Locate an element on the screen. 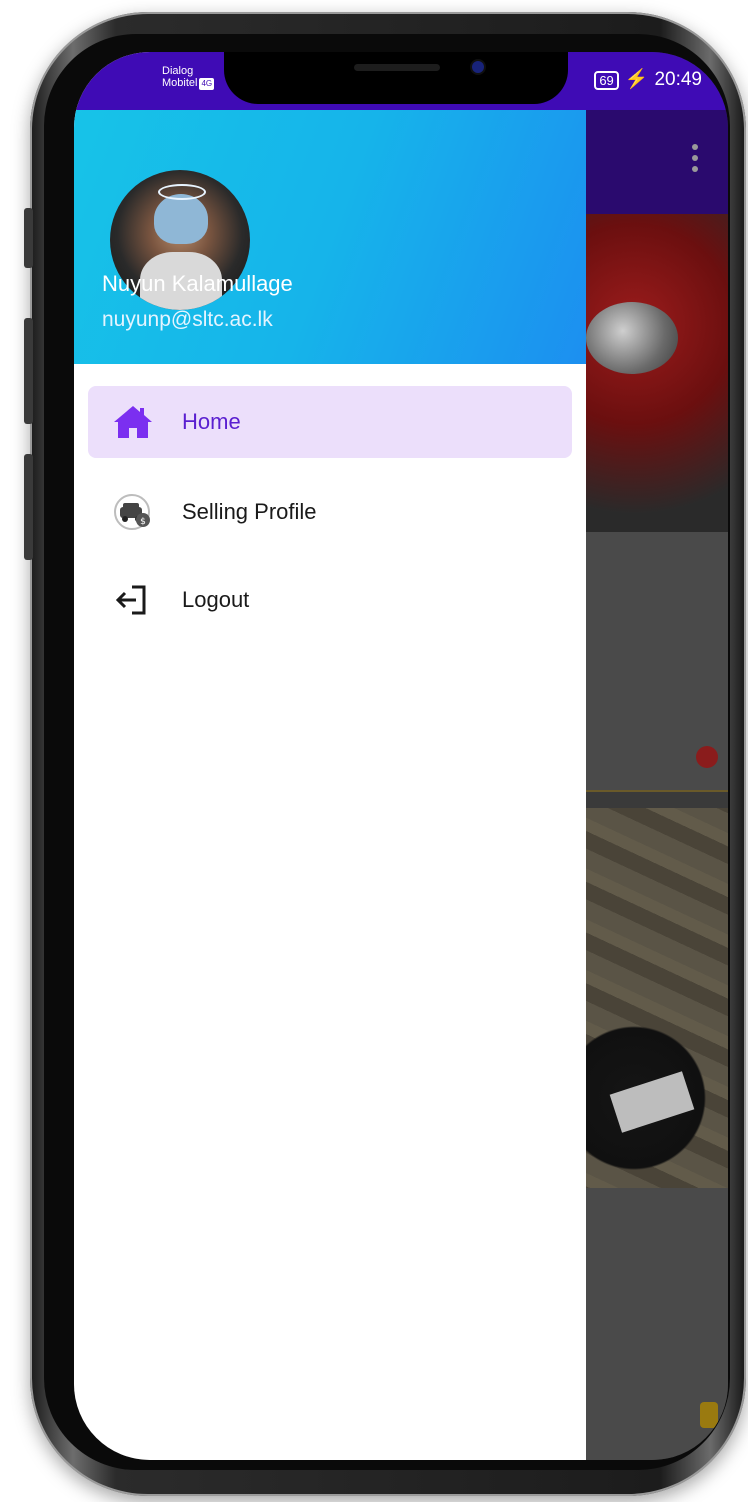 This screenshot has height=1502, width=748. battery-icon: 69 is located at coordinates (606, 80).